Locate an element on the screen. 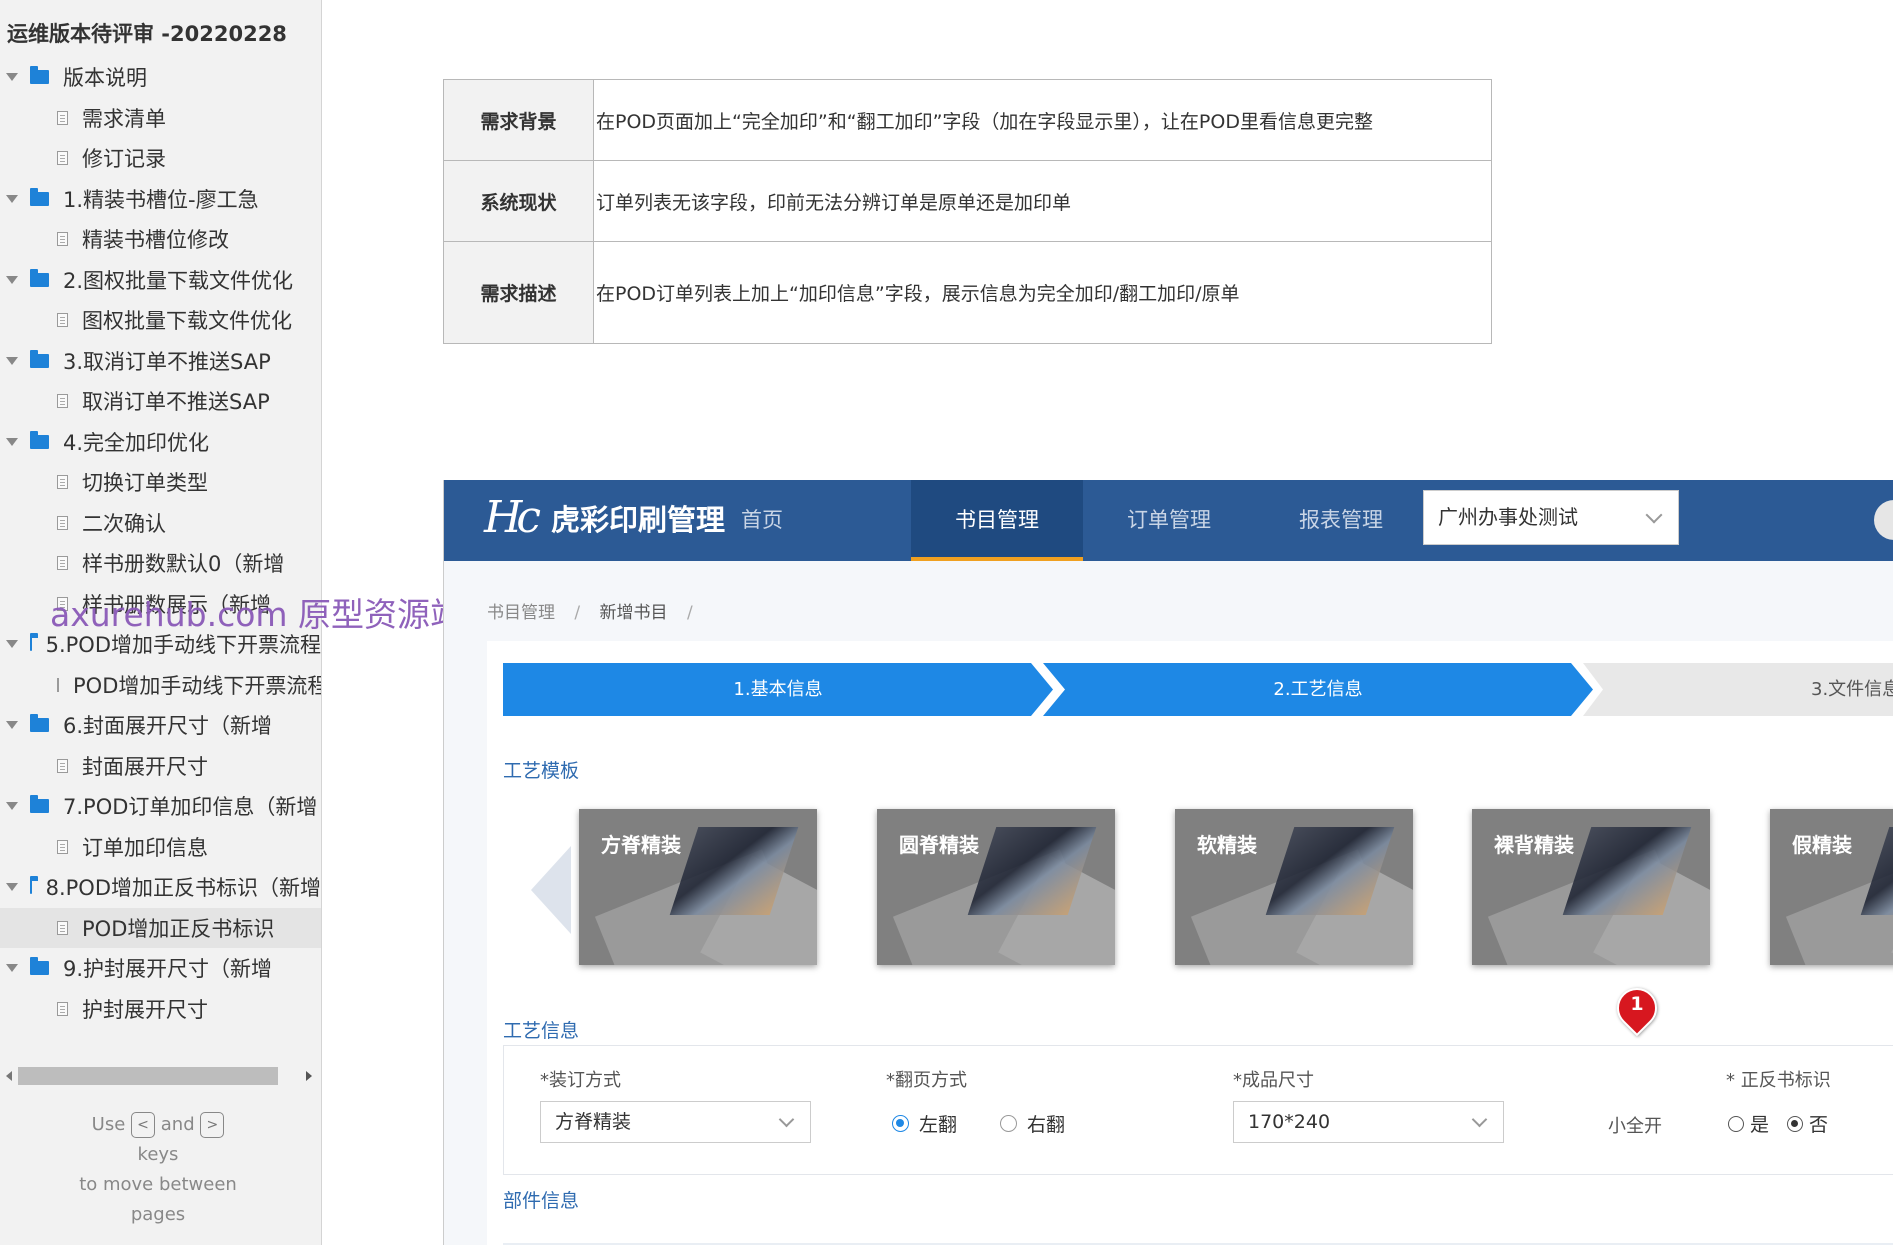 The image size is (1893, 1245). tree-label: 需求清单 is located at coordinates (124, 118).